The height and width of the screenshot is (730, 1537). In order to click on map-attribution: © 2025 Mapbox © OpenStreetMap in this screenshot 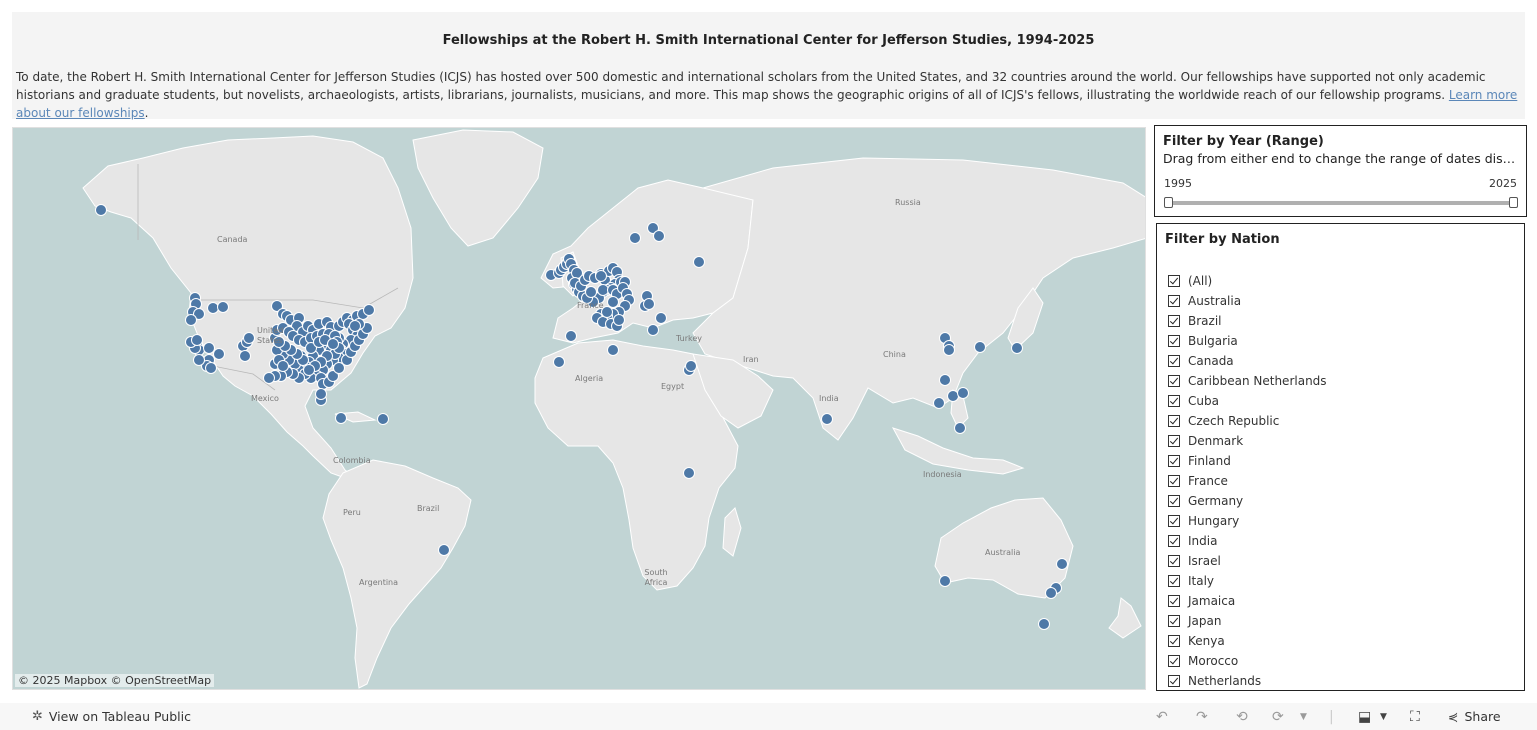, I will do `click(115, 680)`.